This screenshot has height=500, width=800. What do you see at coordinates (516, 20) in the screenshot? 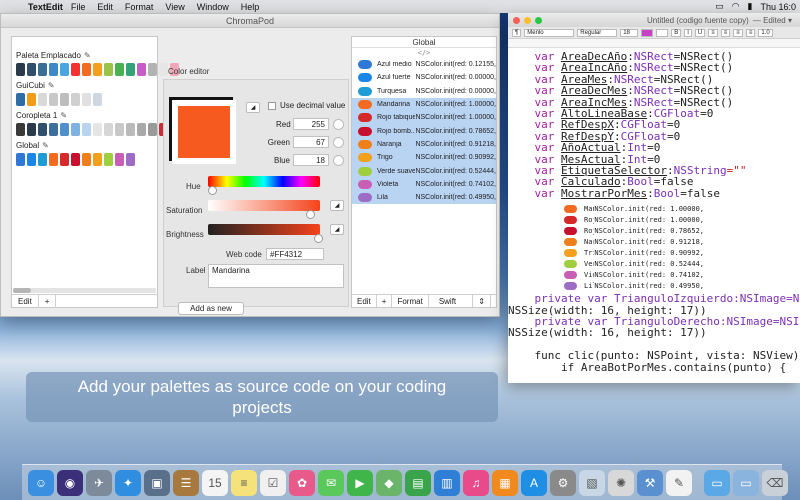
I see `close-window-icon` at bounding box center [516, 20].